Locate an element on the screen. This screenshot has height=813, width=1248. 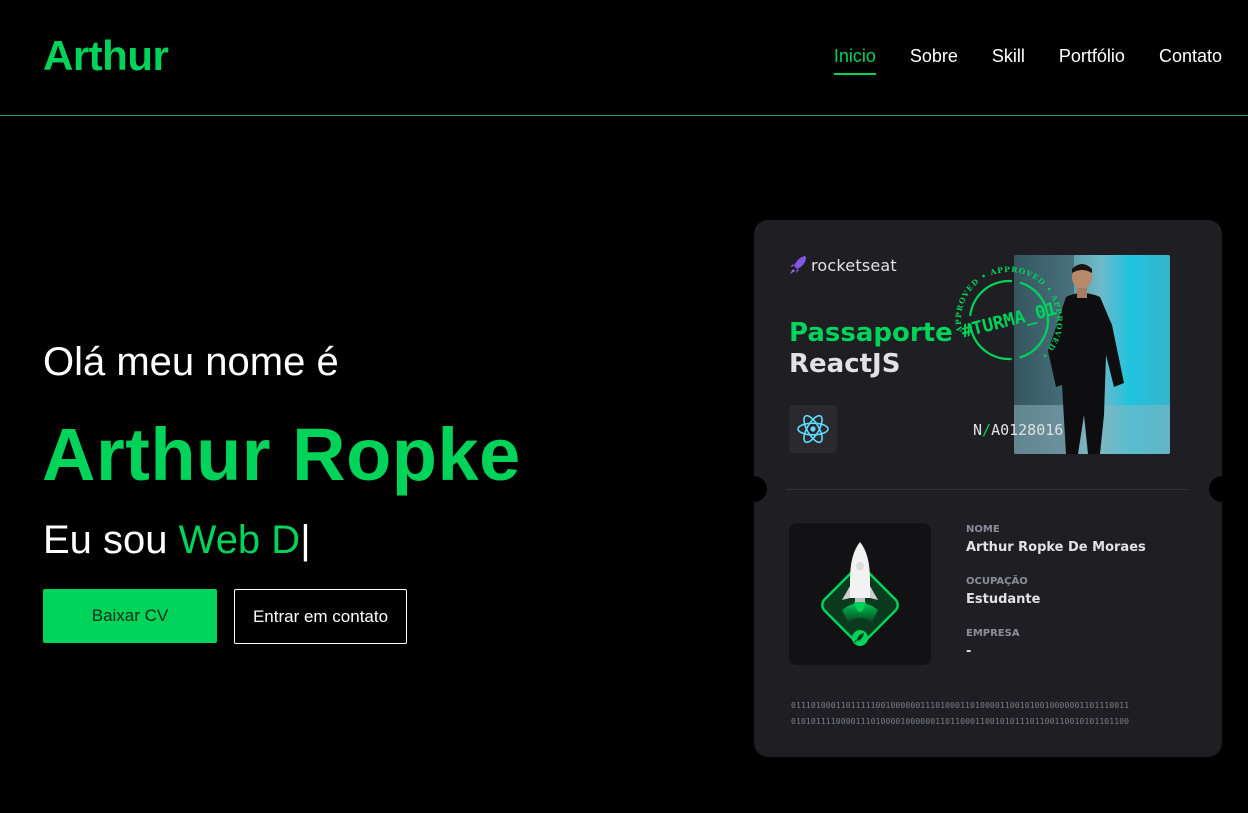
field-empresa: EMPRESA - is located at coordinates (993, 643).